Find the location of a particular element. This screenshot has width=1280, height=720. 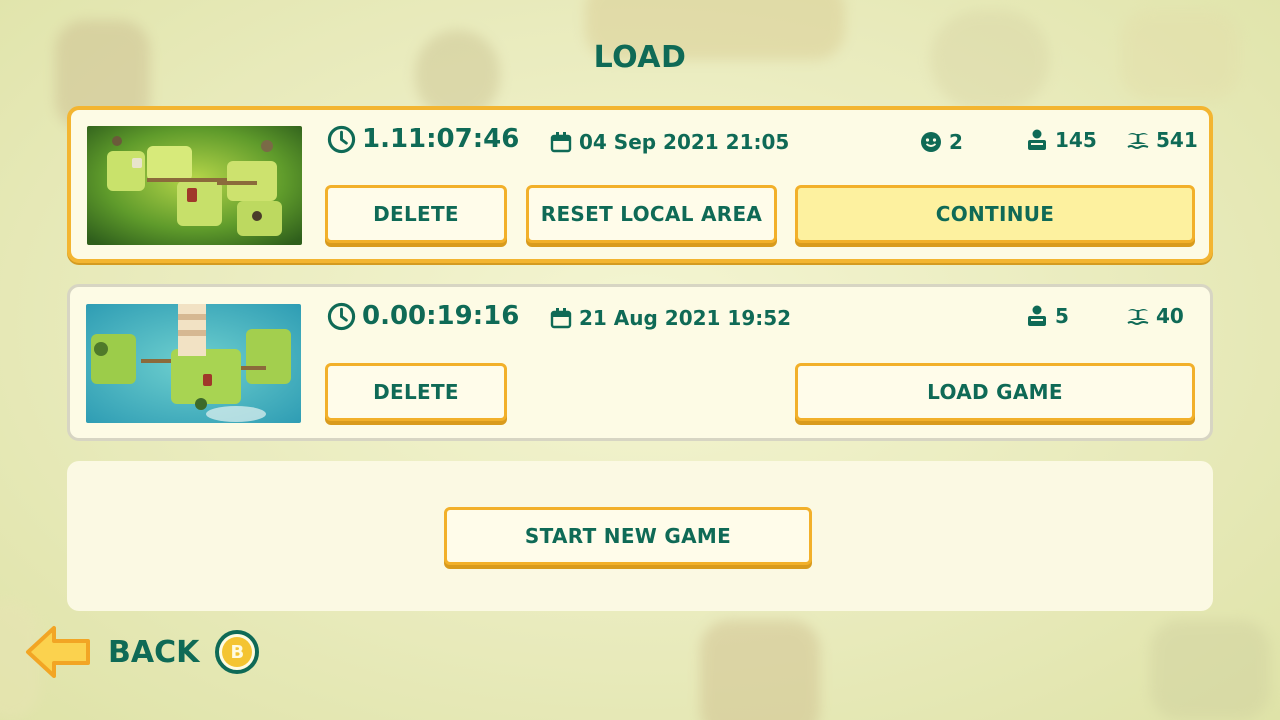

islands-value: 40 is located at coordinates (1170, 316).